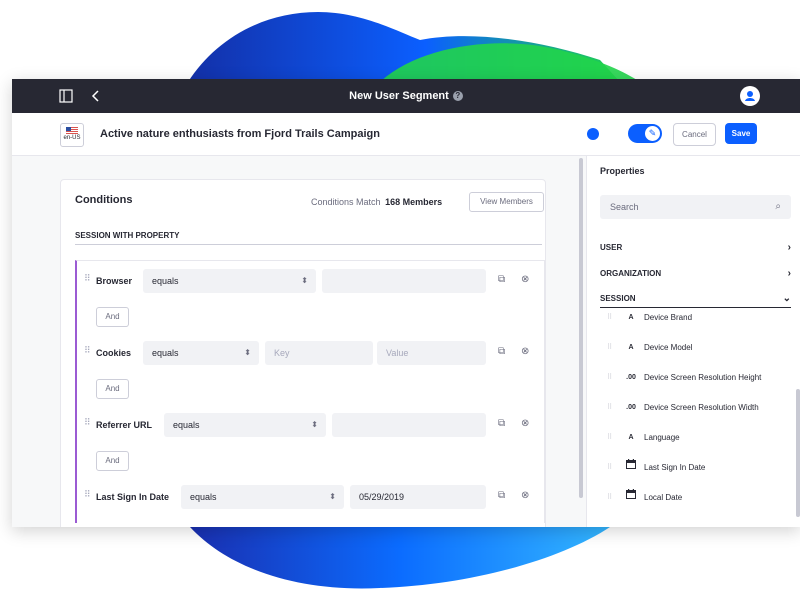  I want to click on page-title: New User Segment?, so click(406, 96).